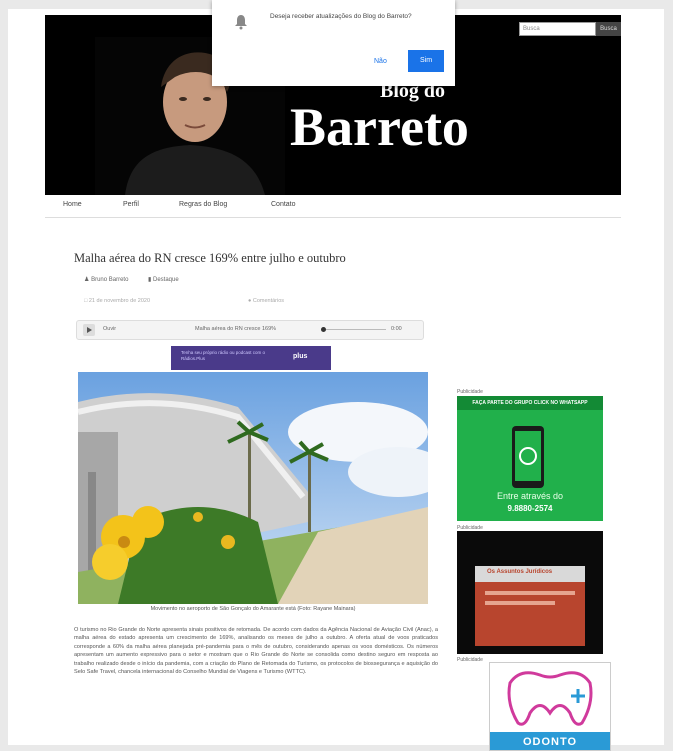 The height and width of the screenshot is (751, 673). I want to click on odonto-ad: ODONTO, so click(550, 706).